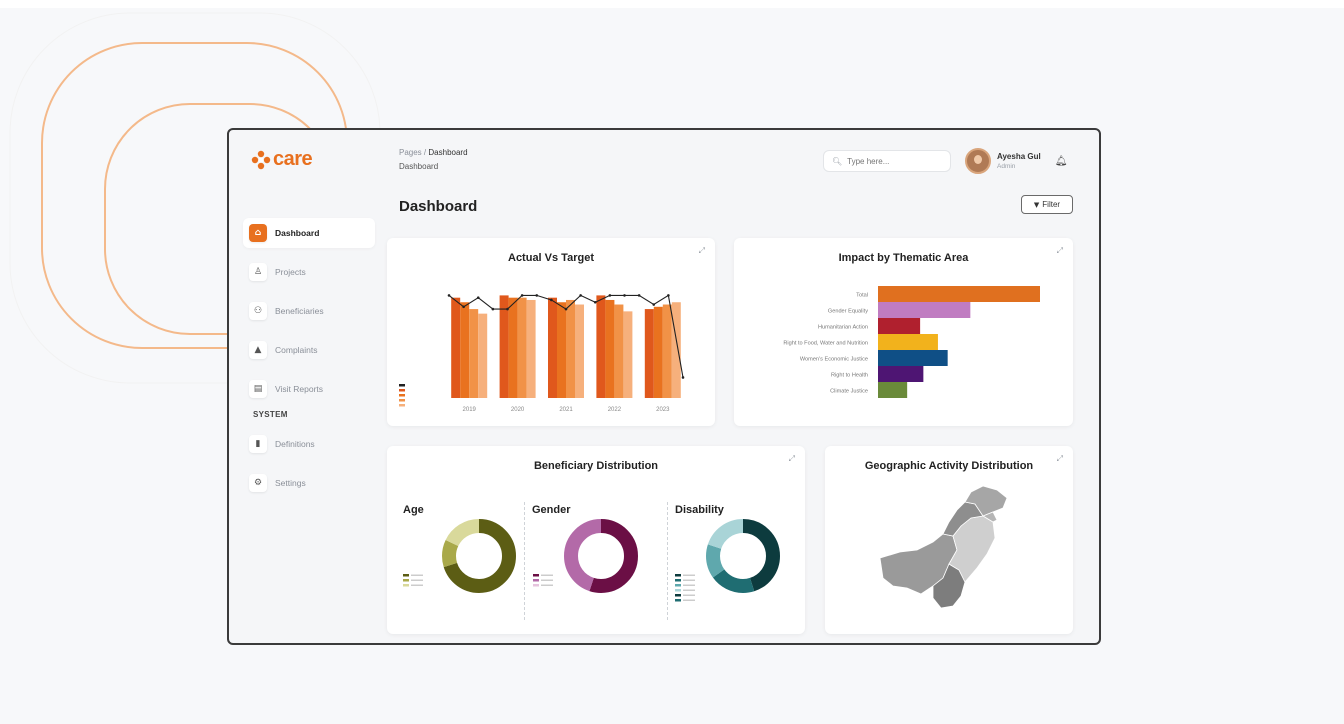 Image resolution: width=1344 pixels, height=724 pixels. What do you see at coordinates (258, 311) in the screenshot?
I see `users-icon: ⚇` at bounding box center [258, 311].